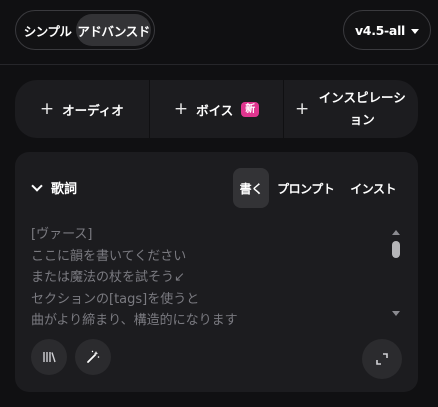 The image size is (438, 407). I want to click on scroll-down-arrow, so click(396, 313).